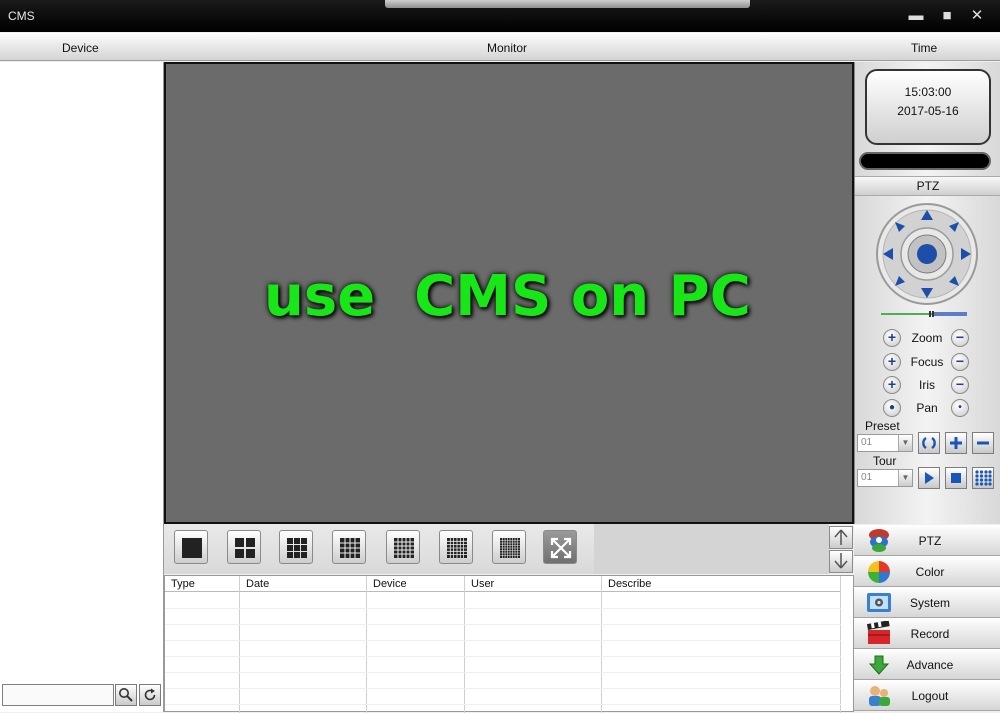 The height and width of the screenshot is (713, 1000). What do you see at coordinates (927, 385) in the screenshot?
I see `ptz-iris-row: + Iris −` at bounding box center [927, 385].